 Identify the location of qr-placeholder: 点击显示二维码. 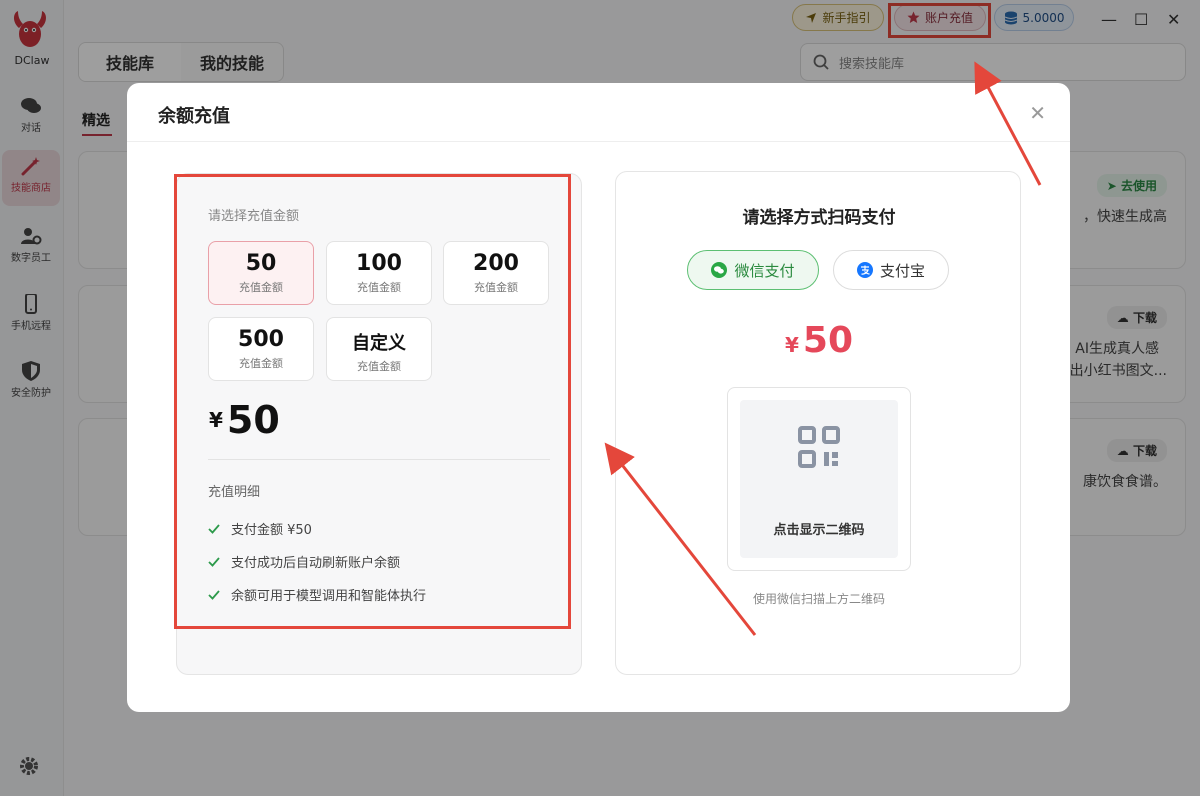
(819, 479).